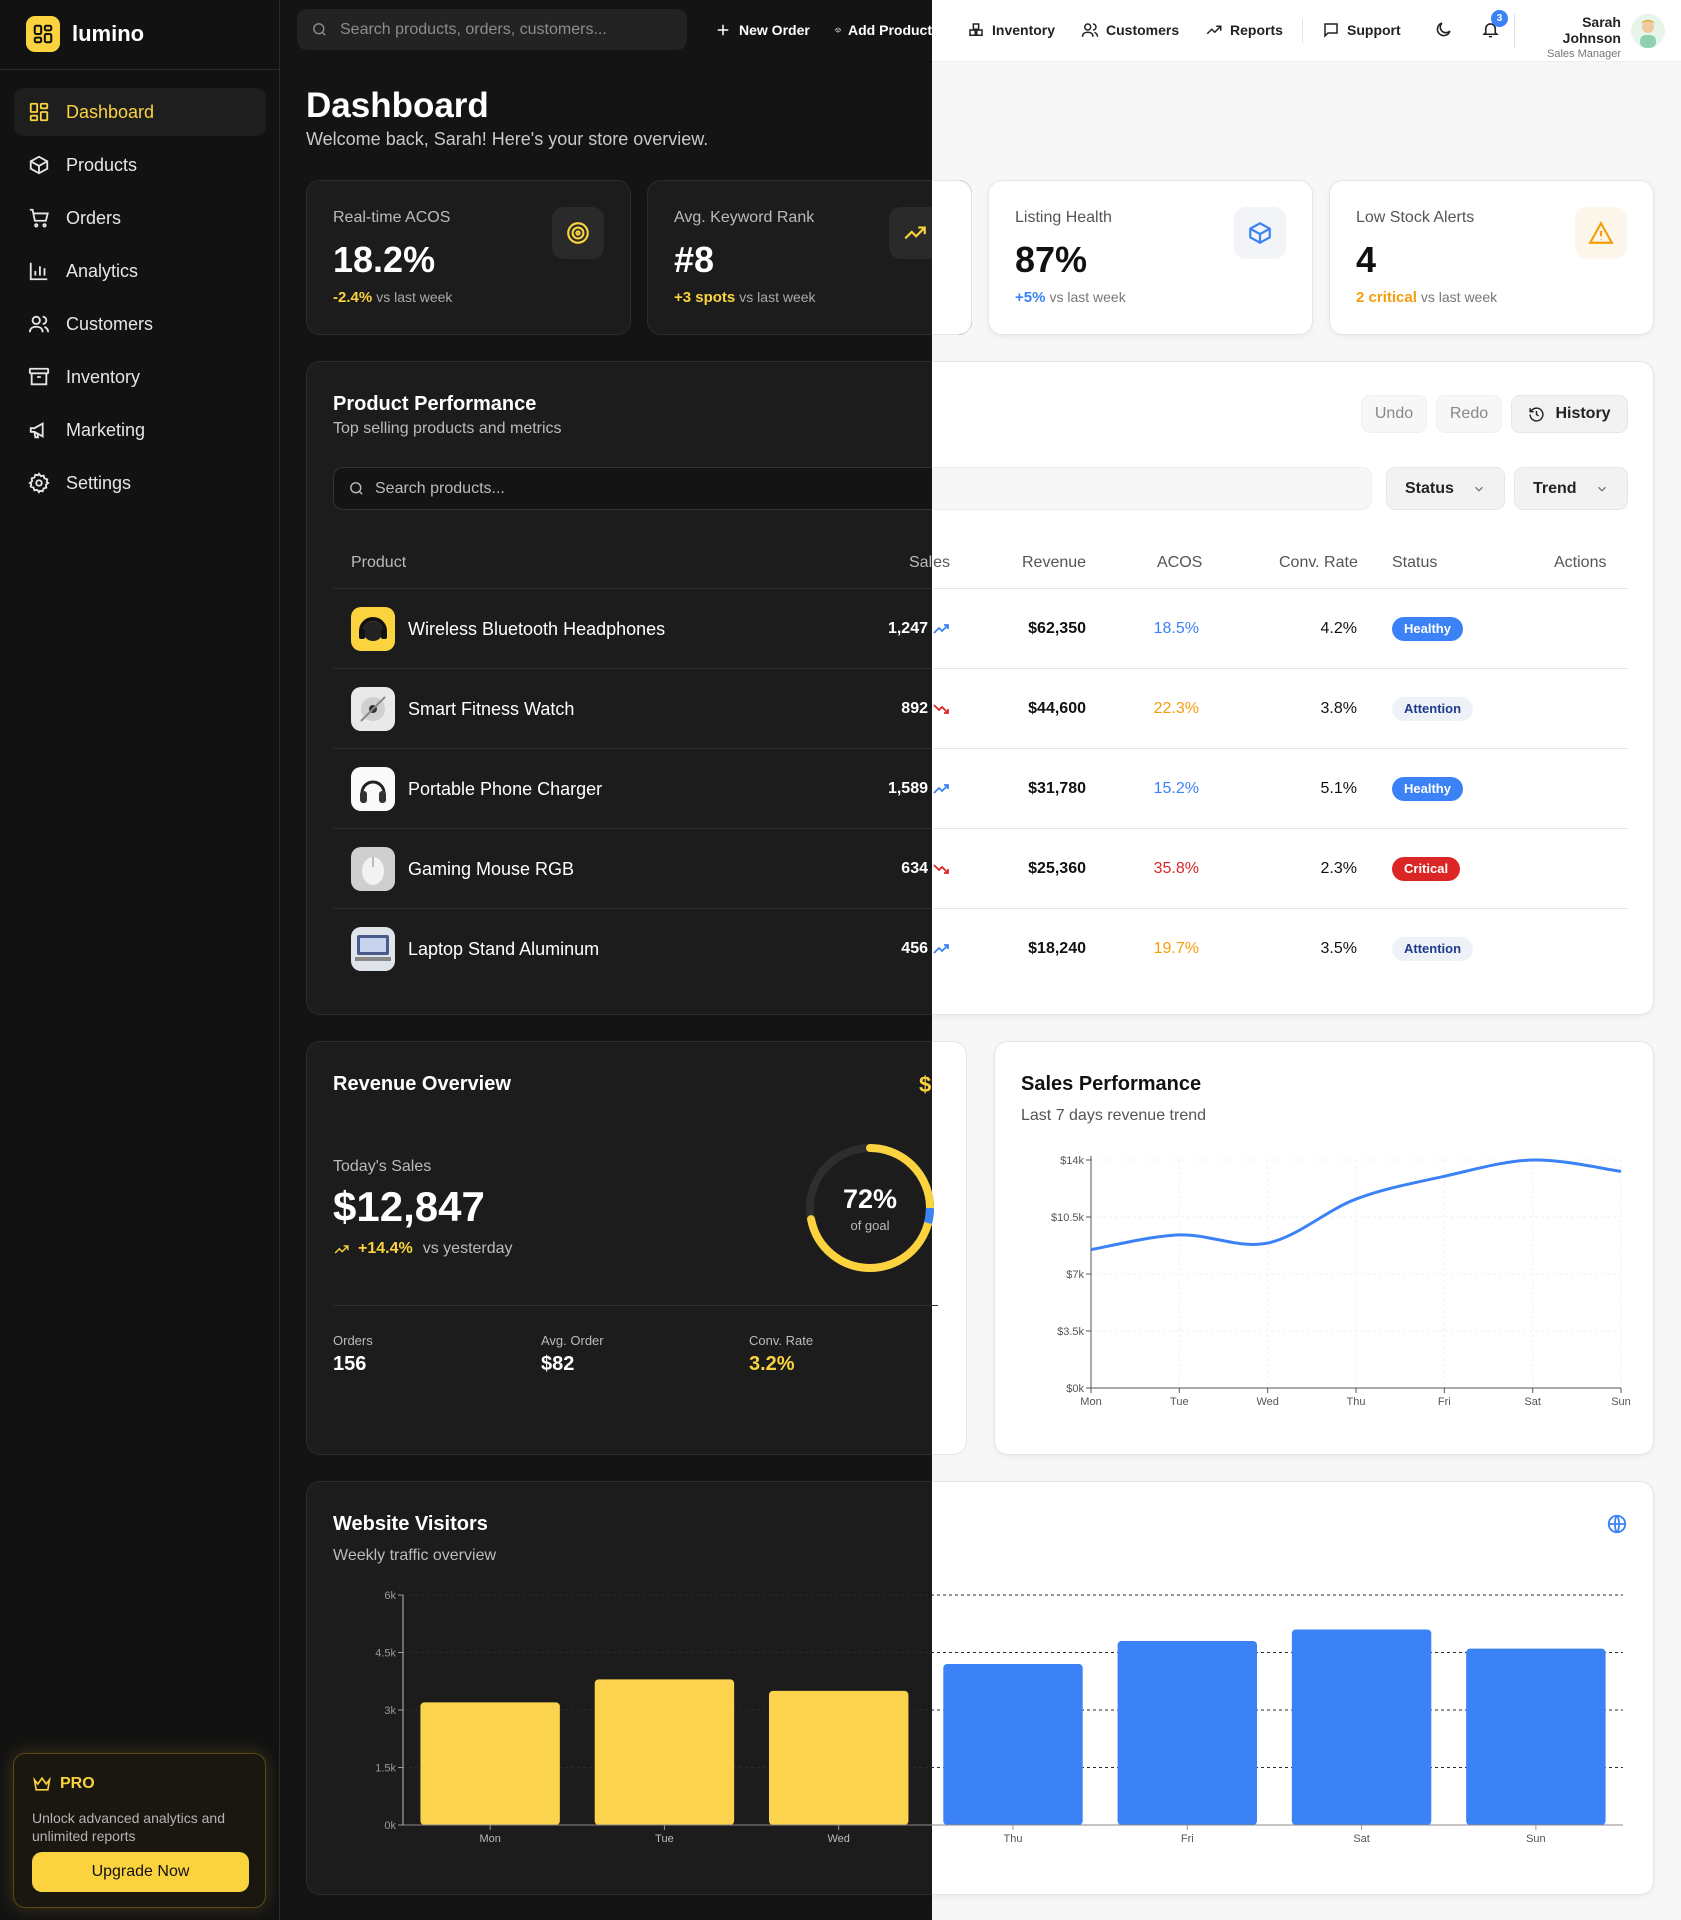  Describe the element at coordinates (572, 1340) in the screenshot. I see `metric-label: Avg. Order` at that location.